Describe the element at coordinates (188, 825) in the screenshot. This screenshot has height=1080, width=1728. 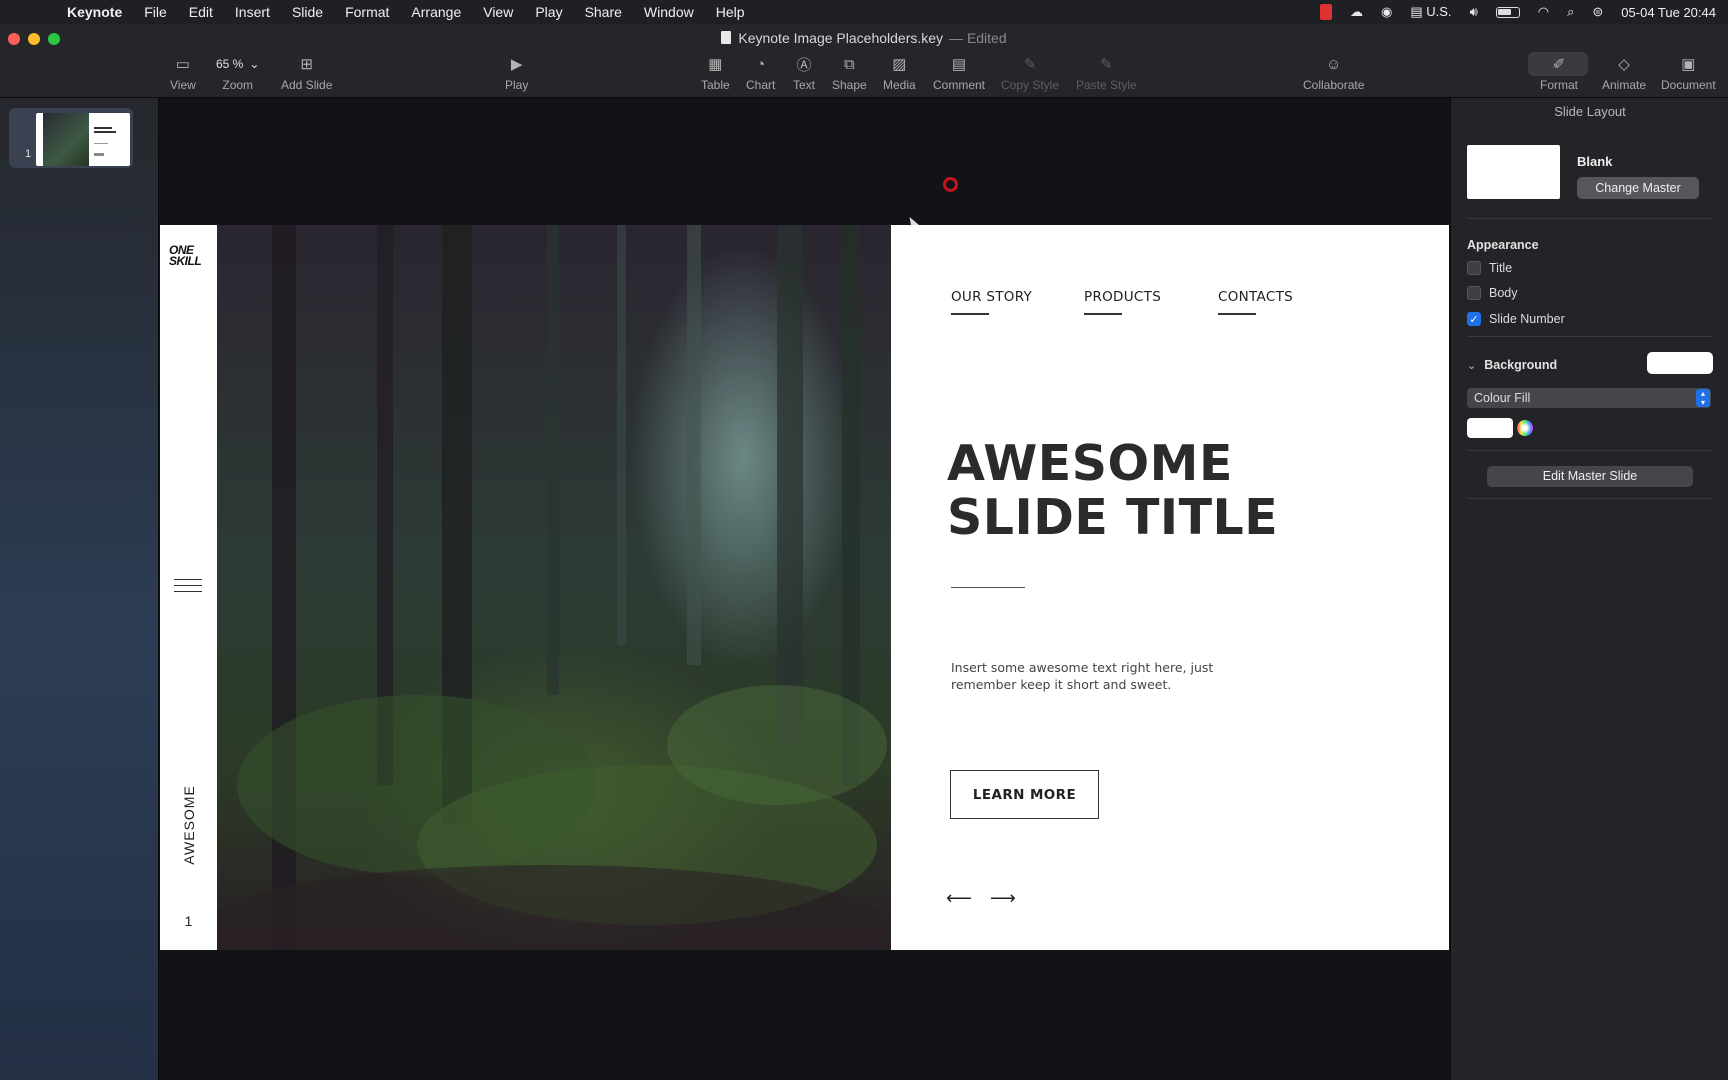
I see `vertical-caption: AWESOME` at that location.